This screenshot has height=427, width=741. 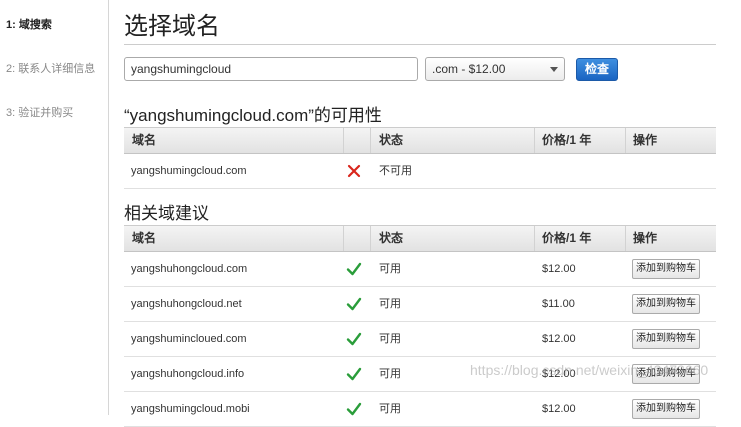 What do you see at coordinates (172, 26) in the screenshot?
I see `page-title: 选择域名` at bounding box center [172, 26].